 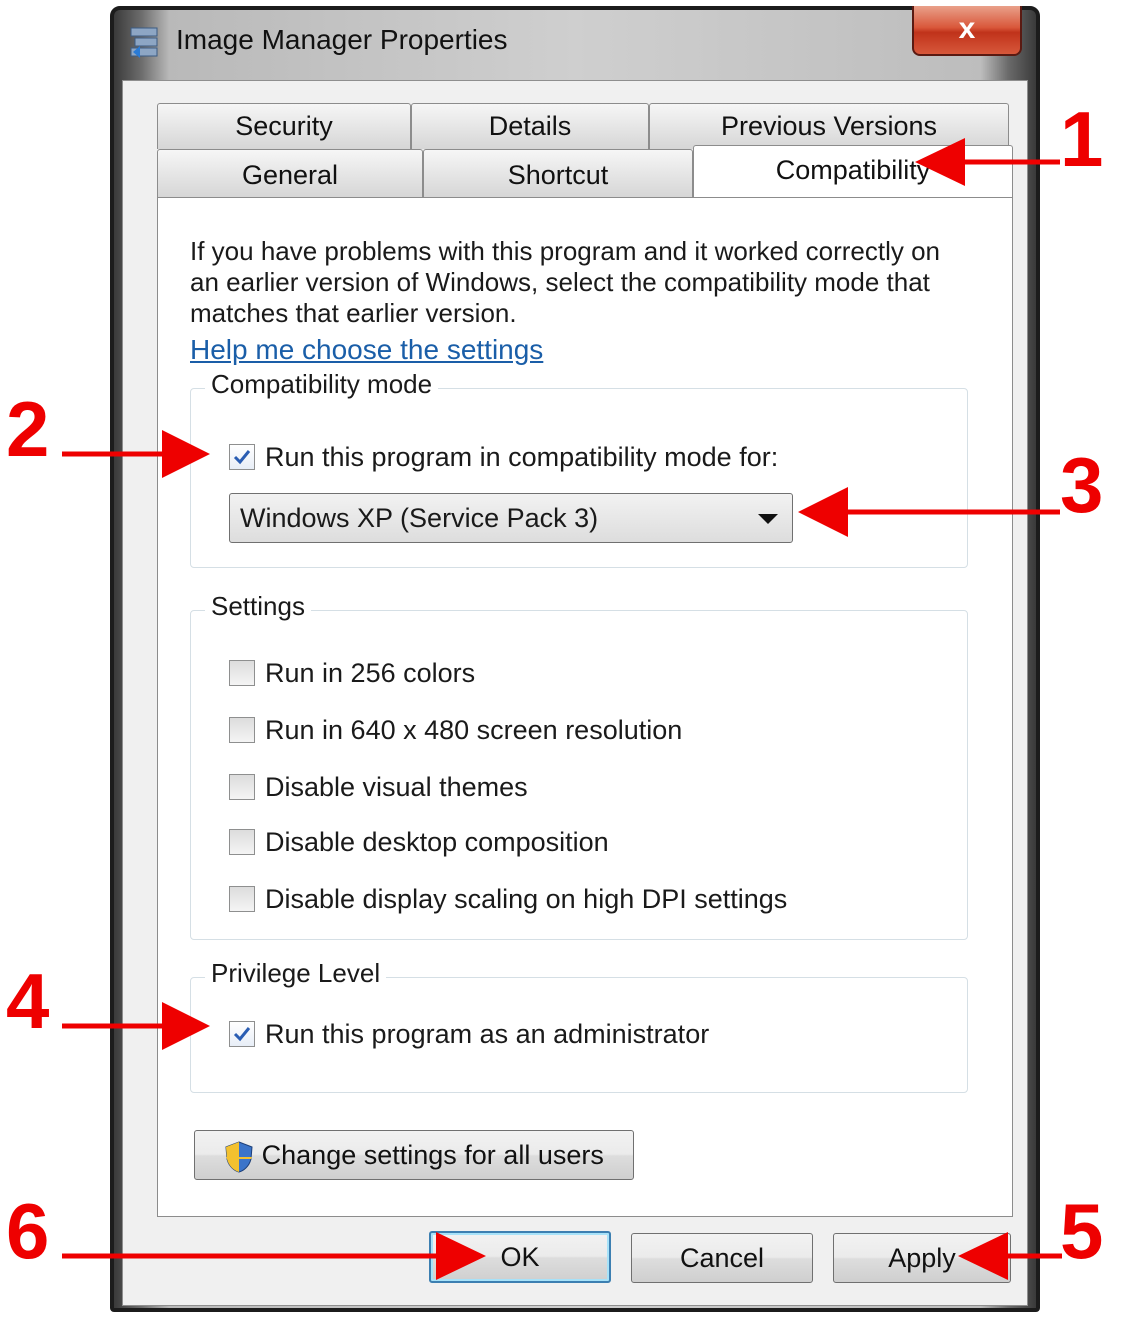 I want to click on change-settings-all-users-button: Change settings for all users, so click(x=414, y=1155).